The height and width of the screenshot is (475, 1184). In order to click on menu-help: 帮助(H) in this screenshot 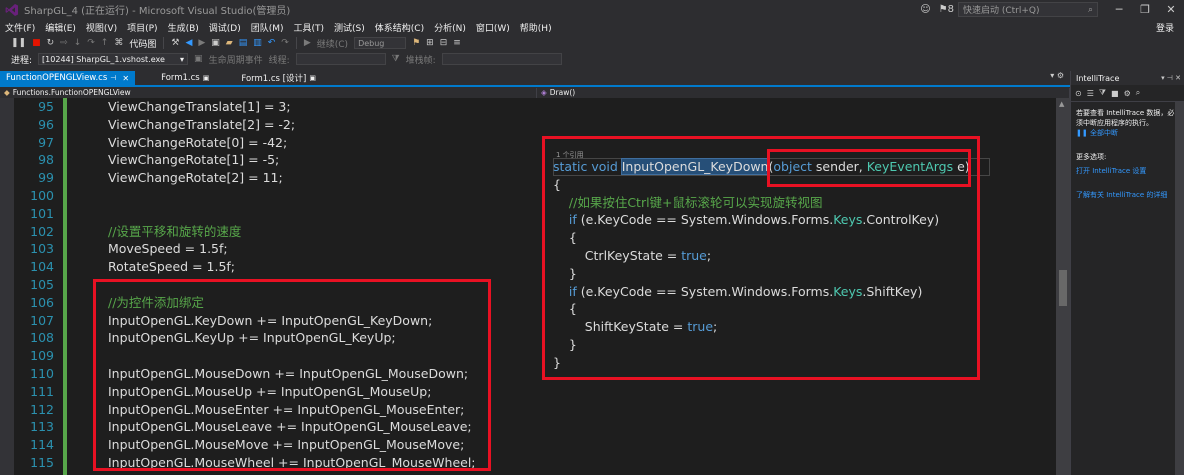, I will do `click(536, 27)`.